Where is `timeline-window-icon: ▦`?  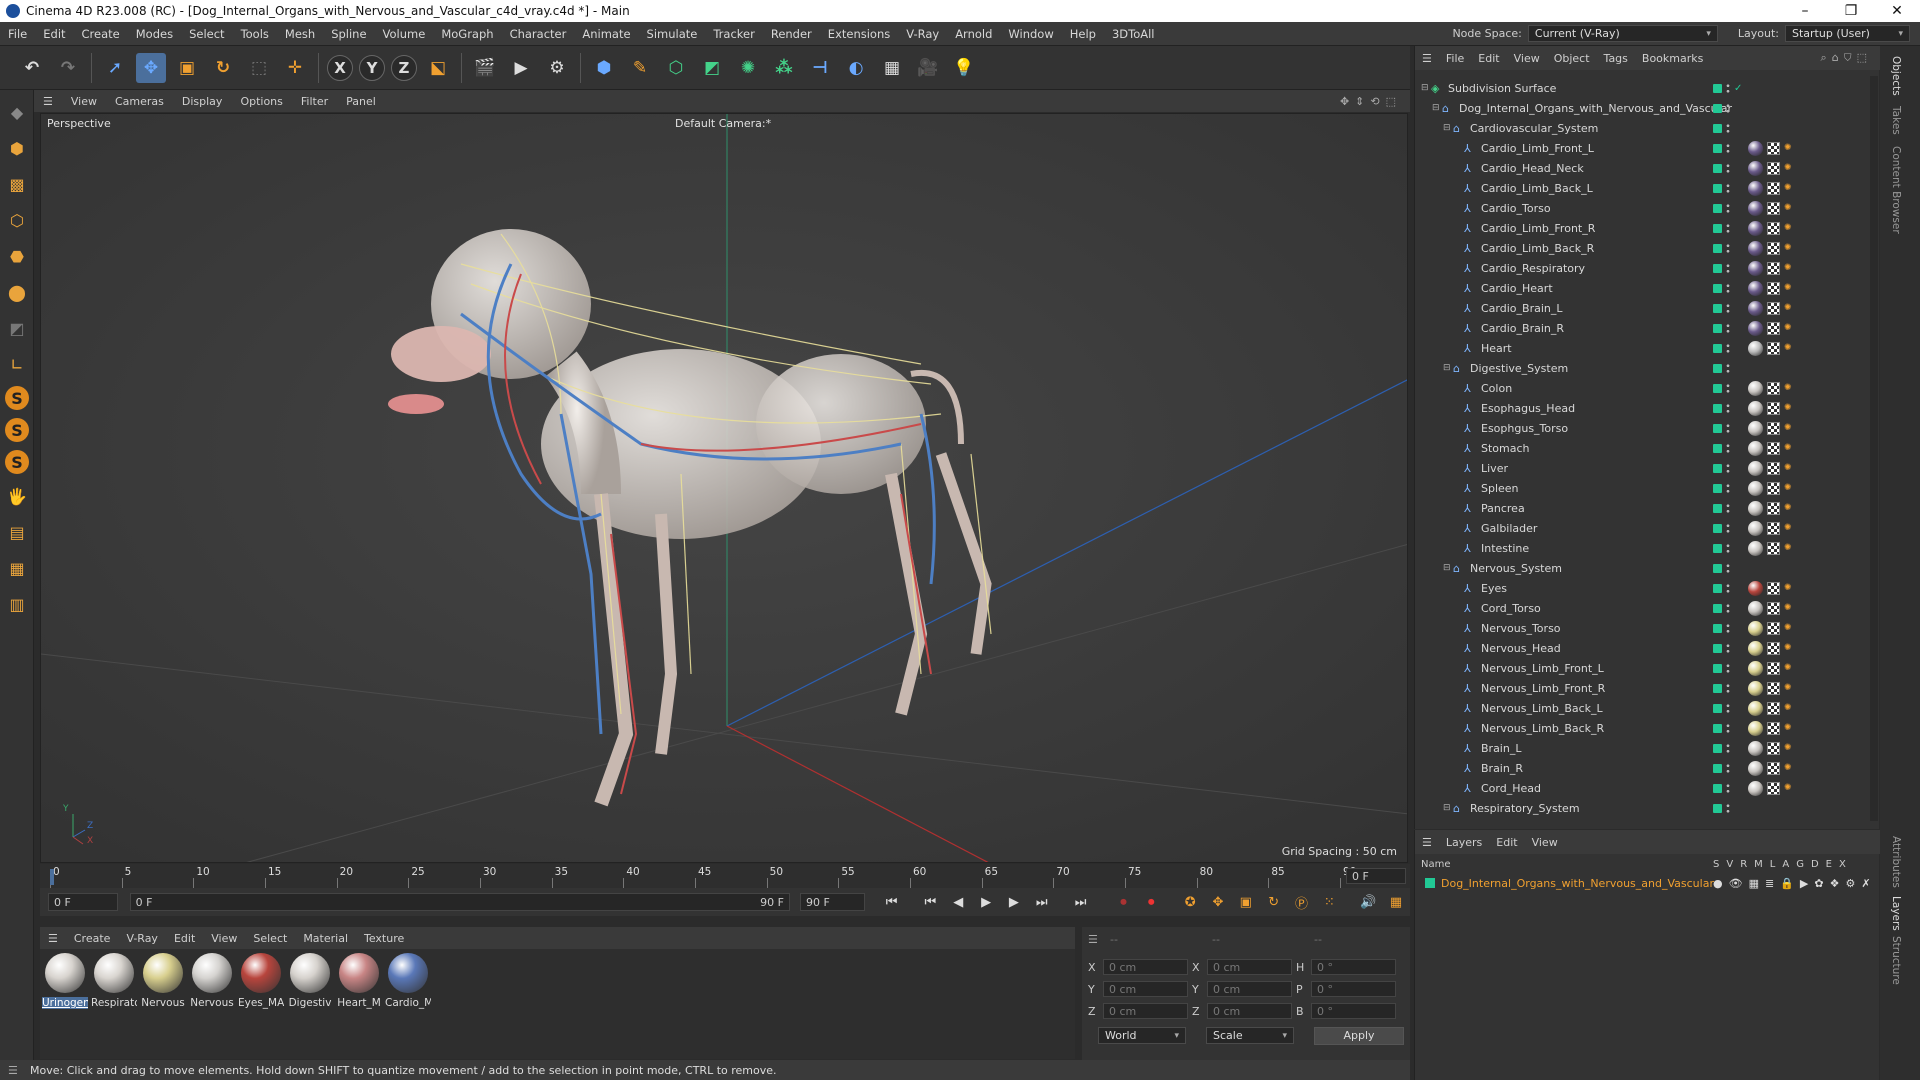 timeline-window-icon: ▦ is located at coordinates (1396, 902).